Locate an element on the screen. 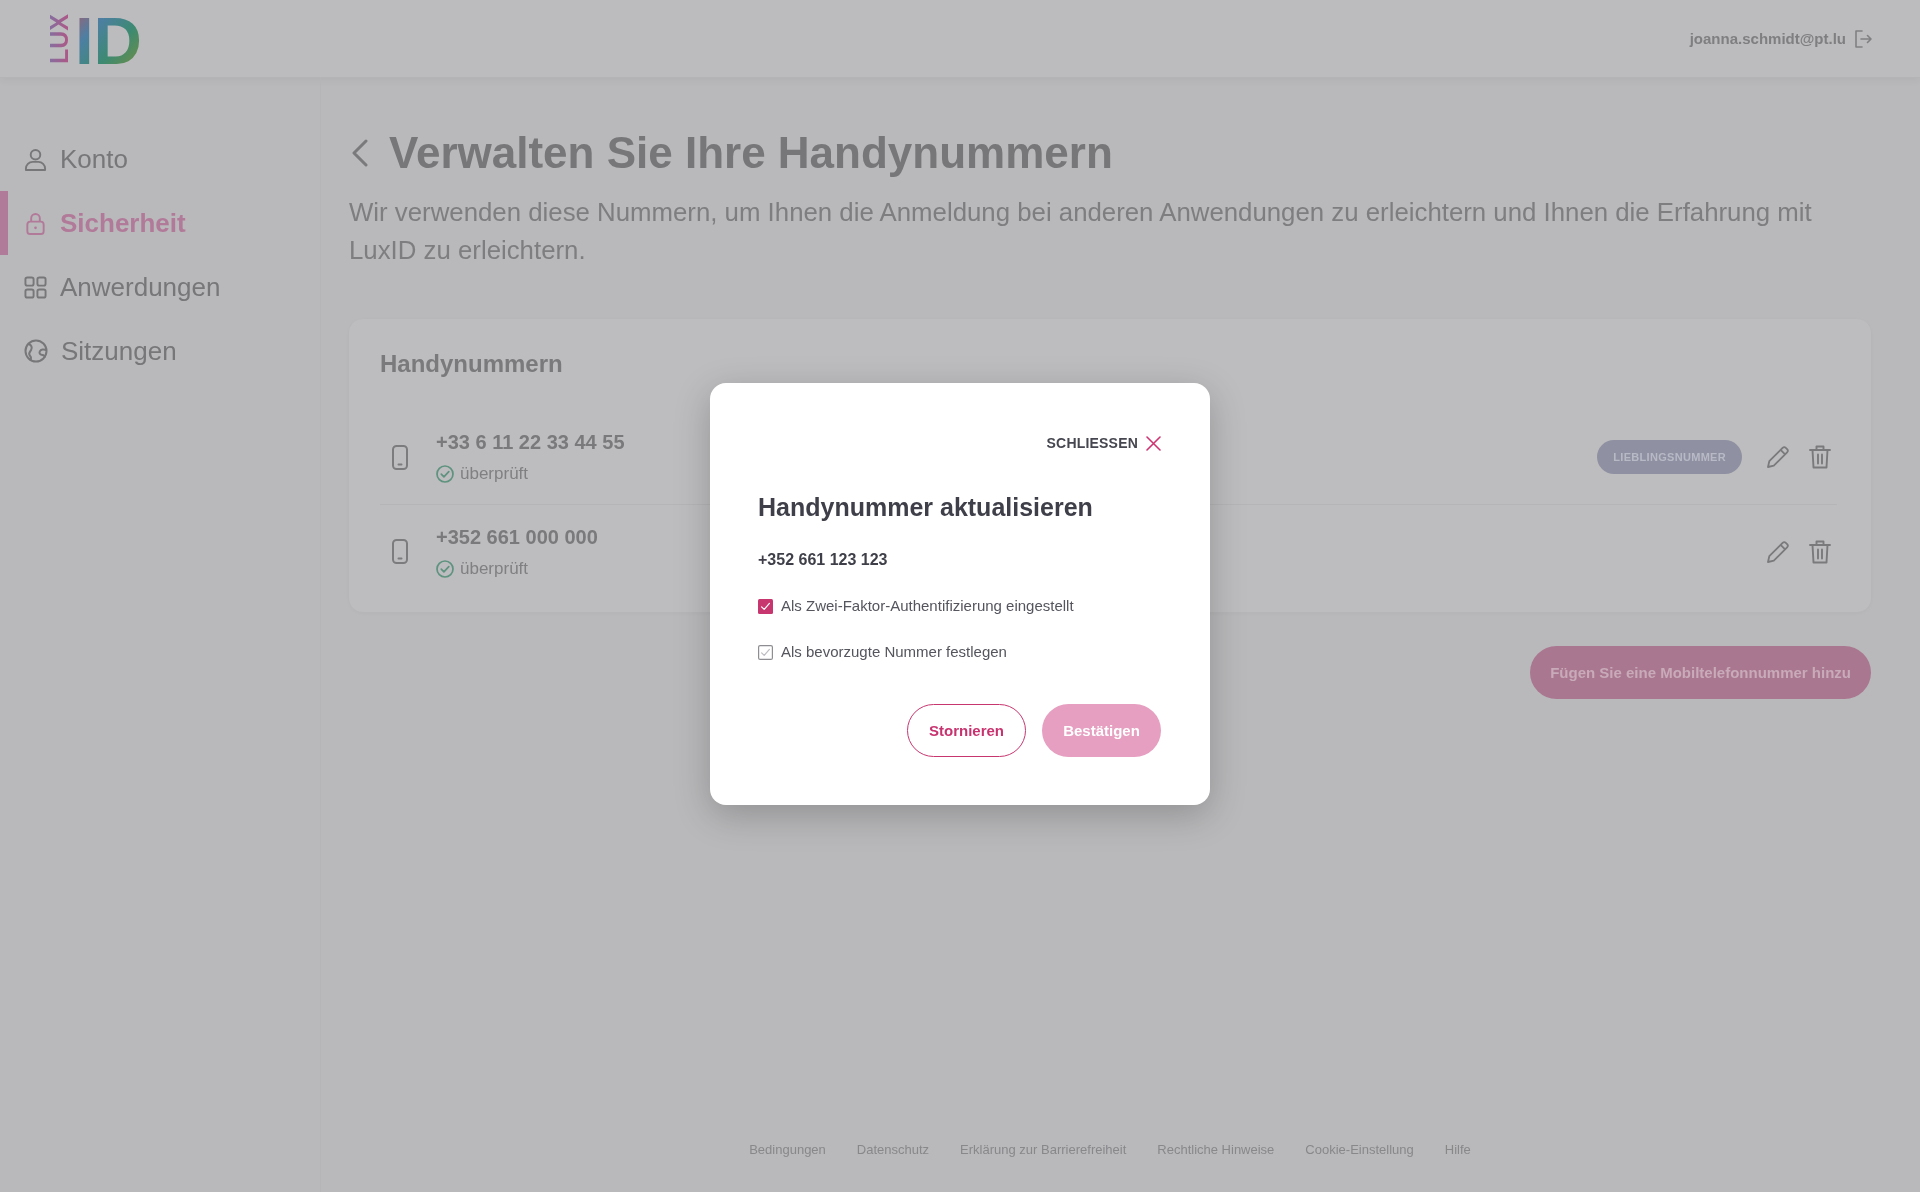 The image size is (1920, 1192). dialog-phone-number: +352 661 123 123 is located at coordinates (823, 560).